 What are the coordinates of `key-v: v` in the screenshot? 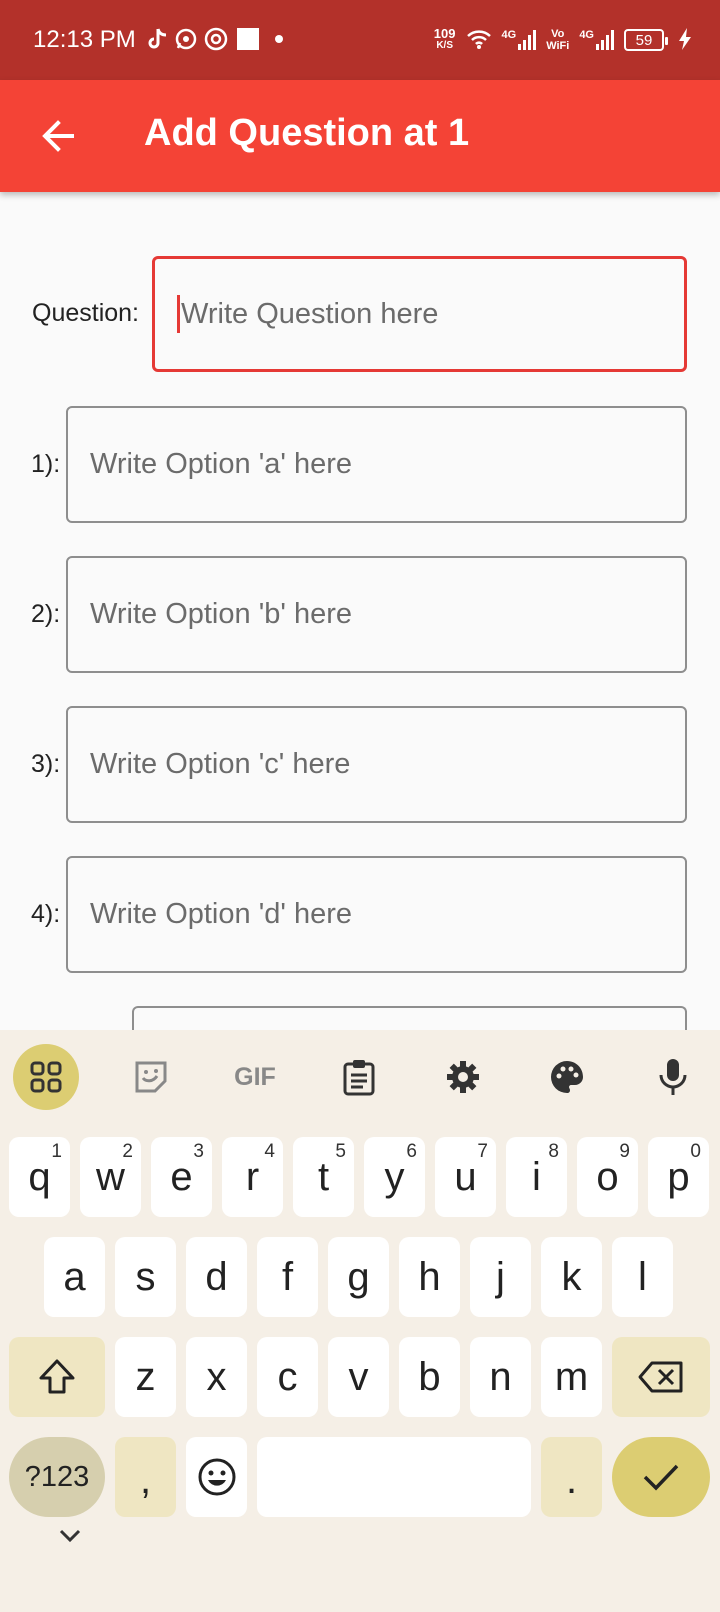 It's located at (358, 1377).